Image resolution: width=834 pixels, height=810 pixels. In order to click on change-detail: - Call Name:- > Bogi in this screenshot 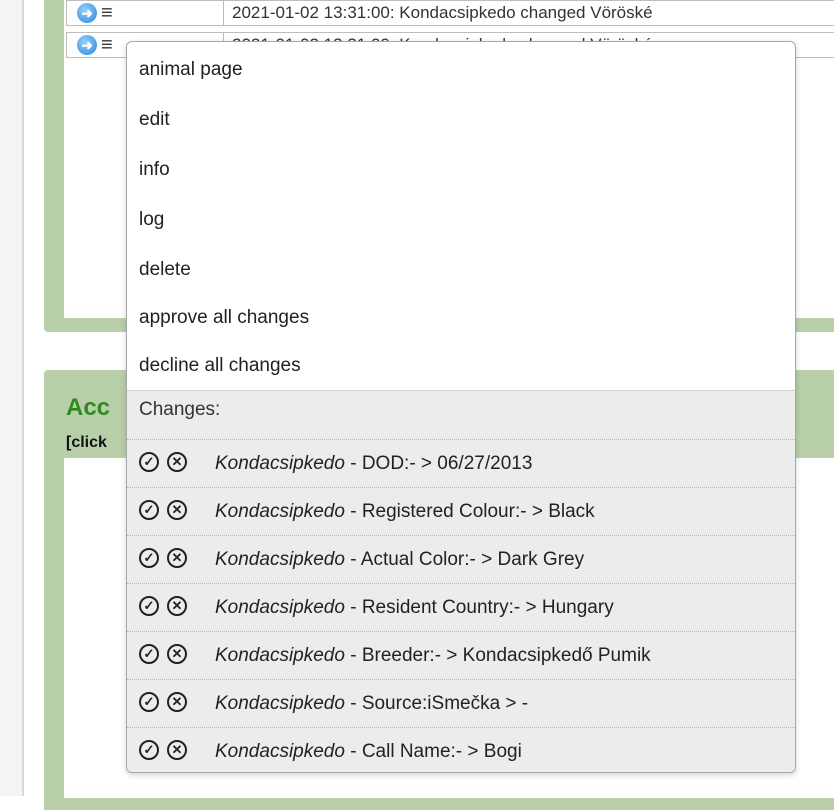, I will do `click(433, 751)`.